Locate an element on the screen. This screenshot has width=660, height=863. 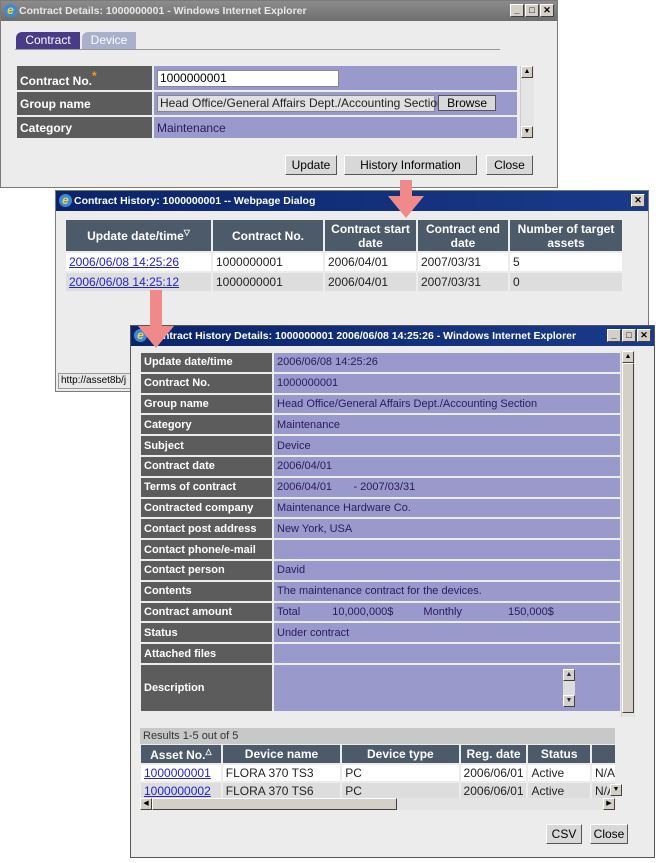
scroll-left-icon: ◀ is located at coordinates (146, 804).